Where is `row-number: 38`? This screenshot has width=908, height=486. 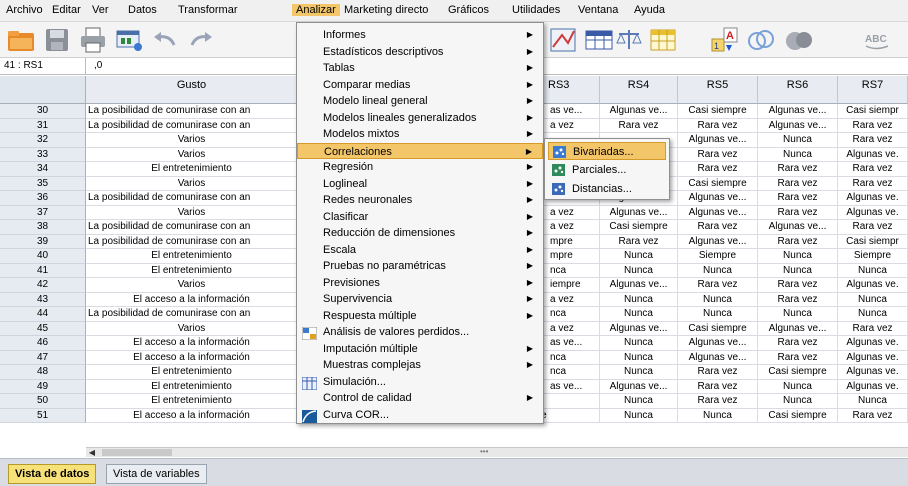 row-number: 38 is located at coordinates (43, 227).